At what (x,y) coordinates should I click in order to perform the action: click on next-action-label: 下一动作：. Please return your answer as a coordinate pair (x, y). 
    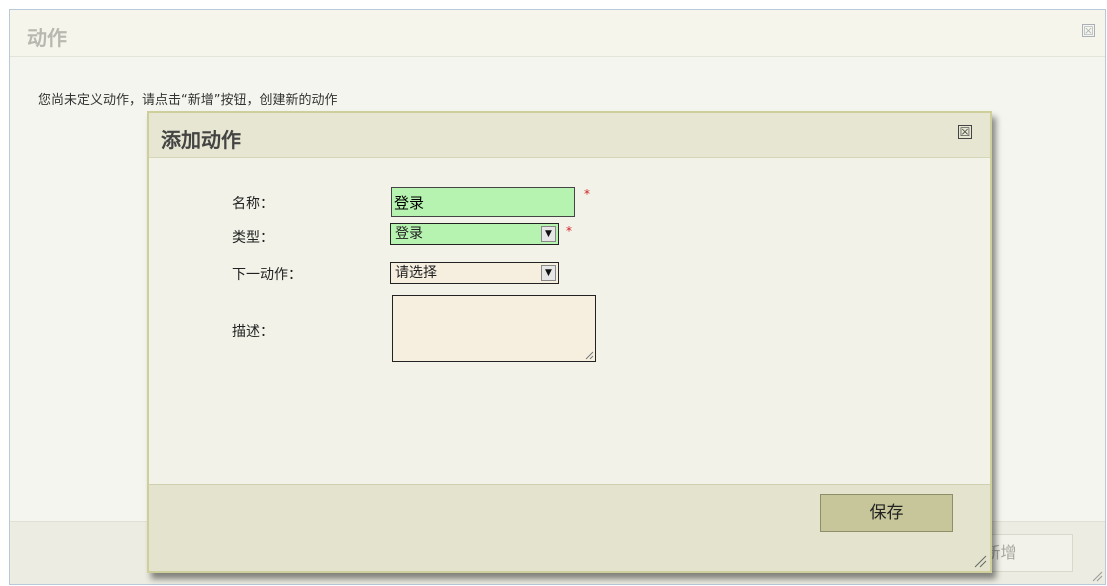
    Looking at the image, I should click on (267, 275).